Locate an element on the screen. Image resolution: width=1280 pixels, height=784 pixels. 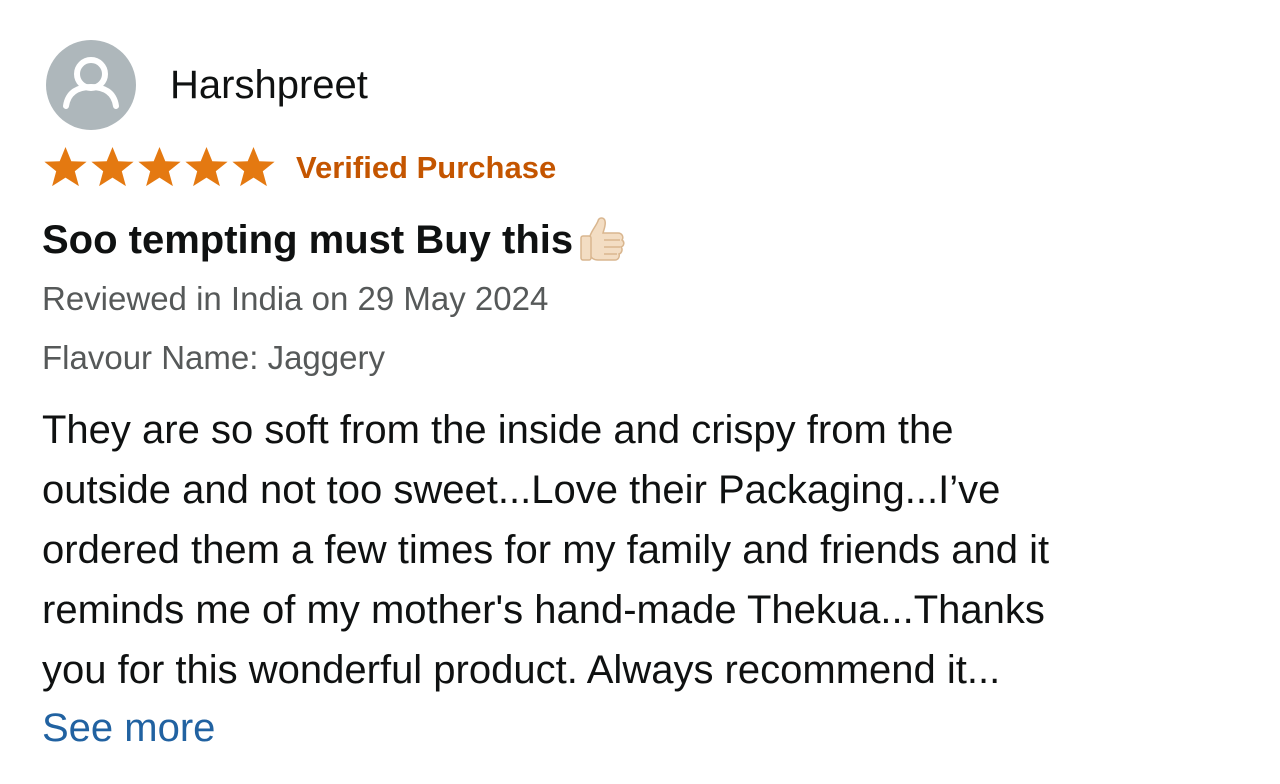
avatar is located at coordinates (91, 85).